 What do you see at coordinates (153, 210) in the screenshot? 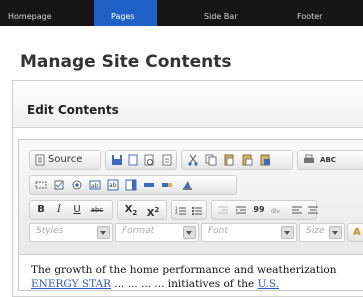
I see `superscript-button: X2` at bounding box center [153, 210].